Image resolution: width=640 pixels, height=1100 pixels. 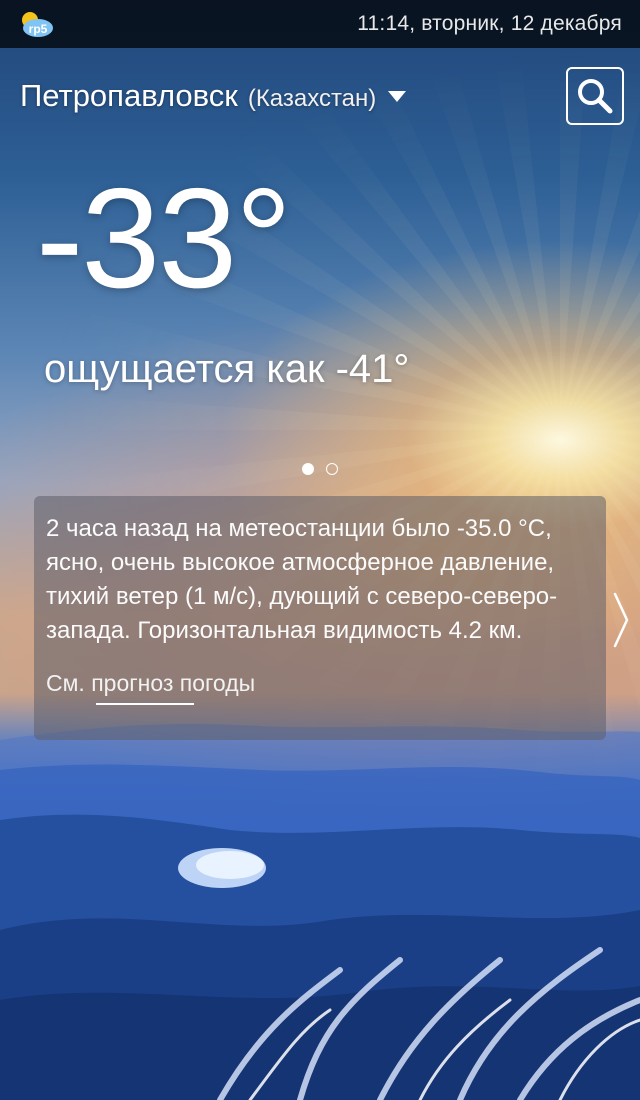 What do you see at coordinates (320, 24) in the screenshot?
I see `status-bar: rp5 11:14, вторник, 12 декабря` at bounding box center [320, 24].